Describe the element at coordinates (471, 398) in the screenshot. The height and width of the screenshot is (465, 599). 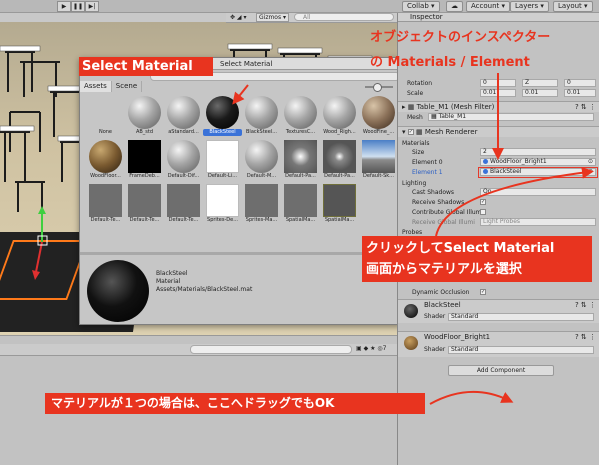
I see `arrow-to-drop-area` at that location.